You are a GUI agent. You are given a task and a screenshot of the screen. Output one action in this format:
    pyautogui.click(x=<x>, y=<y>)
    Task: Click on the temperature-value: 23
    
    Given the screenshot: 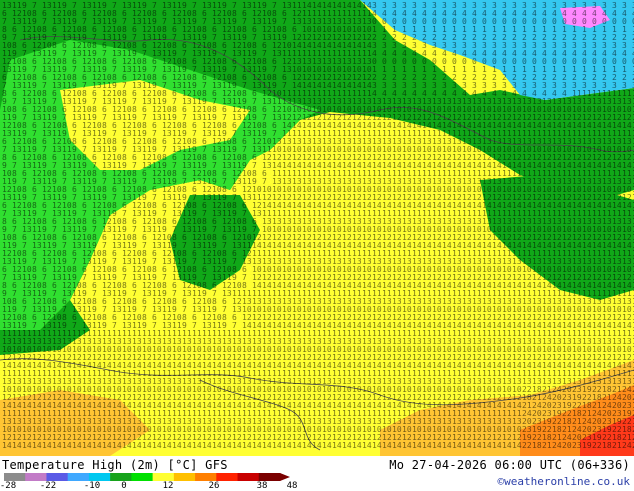 What is the action you would take?
    pyautogui.click(x=577, y=445)
    